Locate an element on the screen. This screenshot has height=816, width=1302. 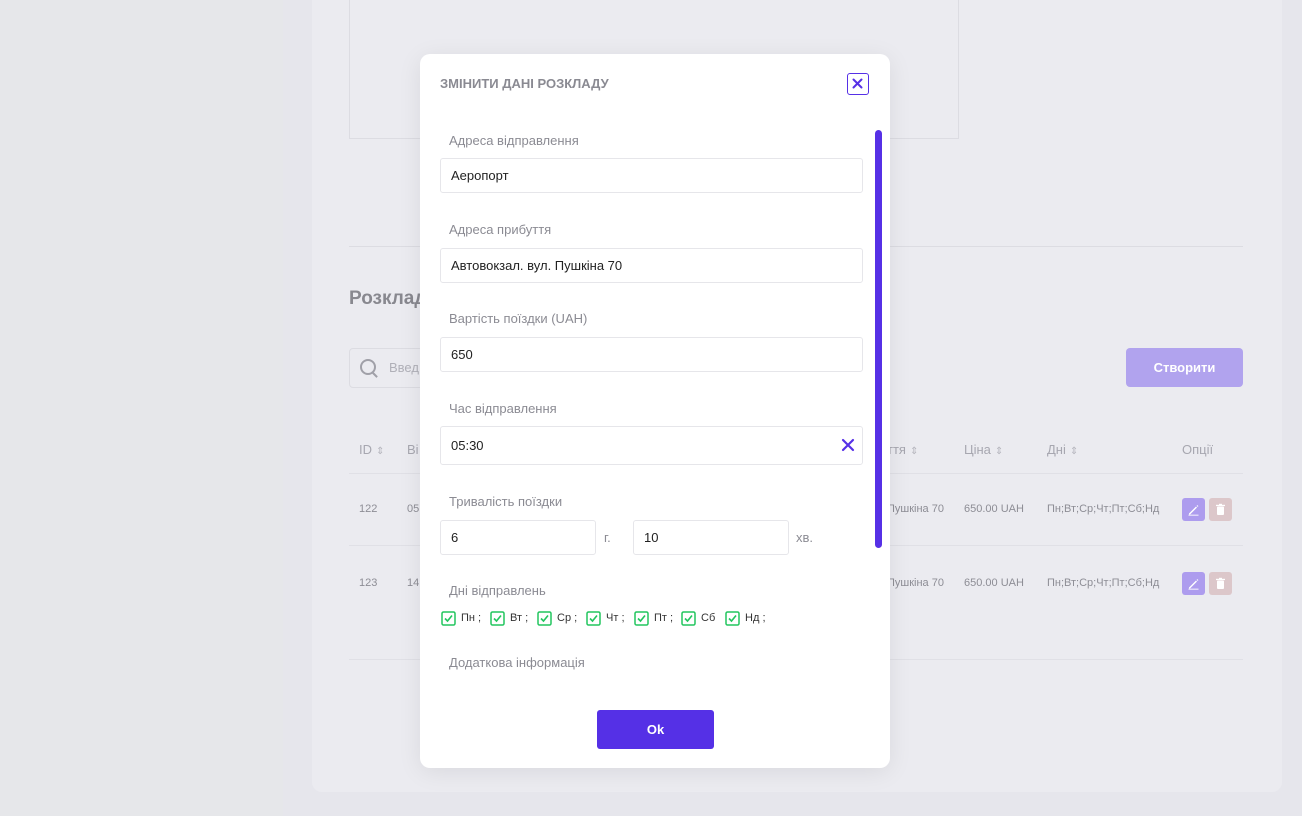
cell-departure: 14 is located at coordinates (413, 583).